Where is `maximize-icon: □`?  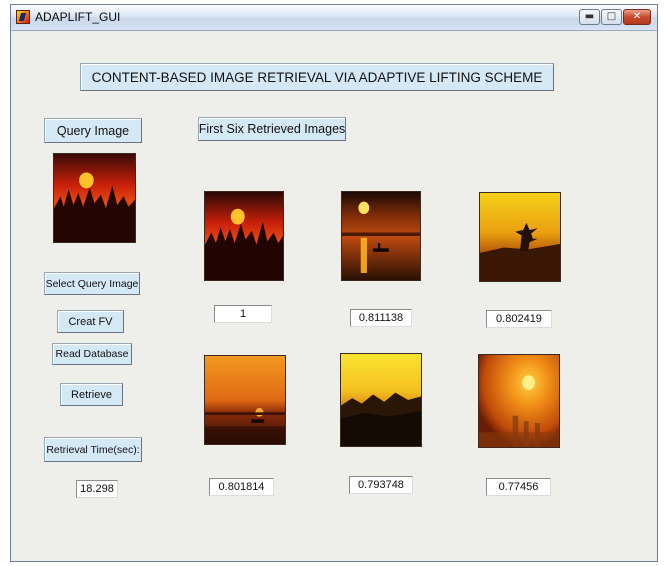
maximize-icon: □ is located at coordinates (611, 16).